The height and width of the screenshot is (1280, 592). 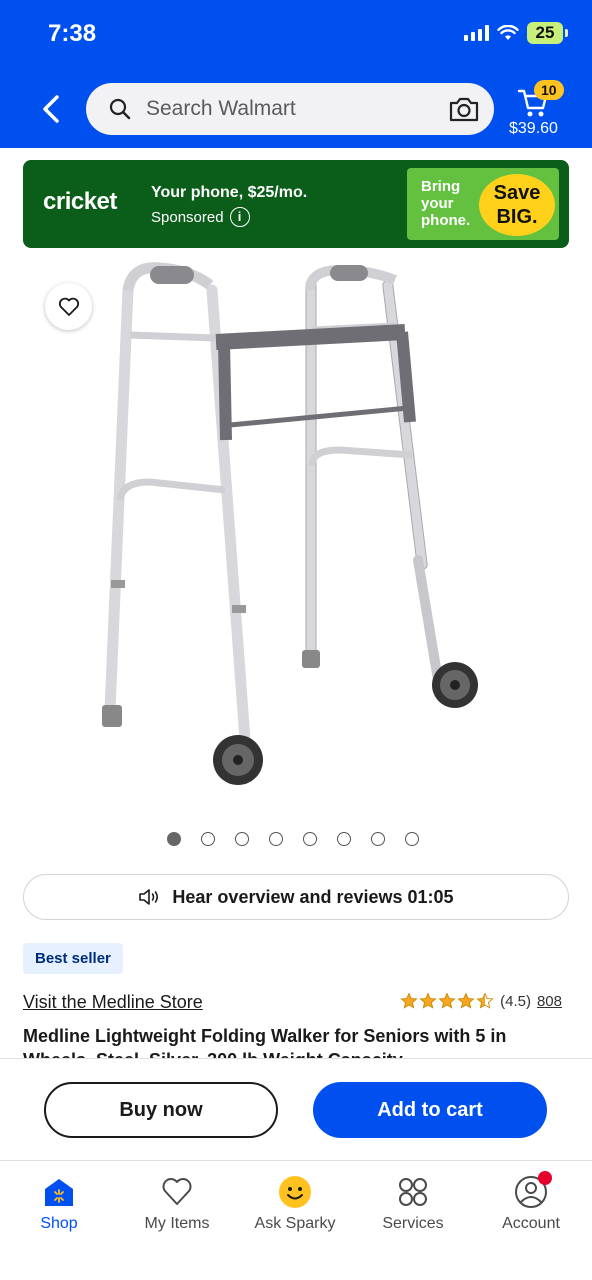 I want to click on ad-sponsored-label: Sponsored i, so click(x=200, y=217).